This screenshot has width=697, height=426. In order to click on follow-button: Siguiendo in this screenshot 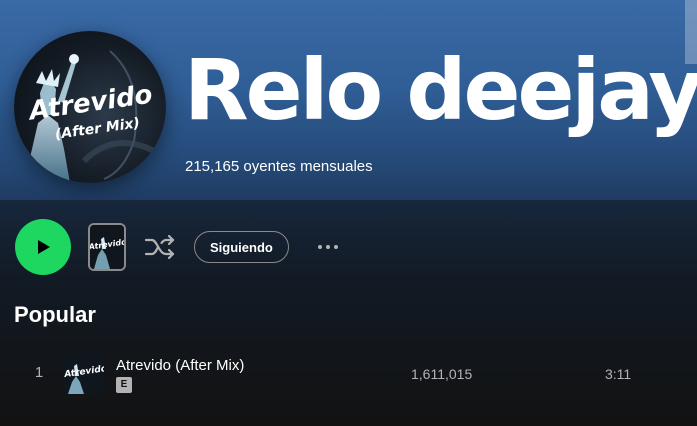, I will do `click(241, 247)`.